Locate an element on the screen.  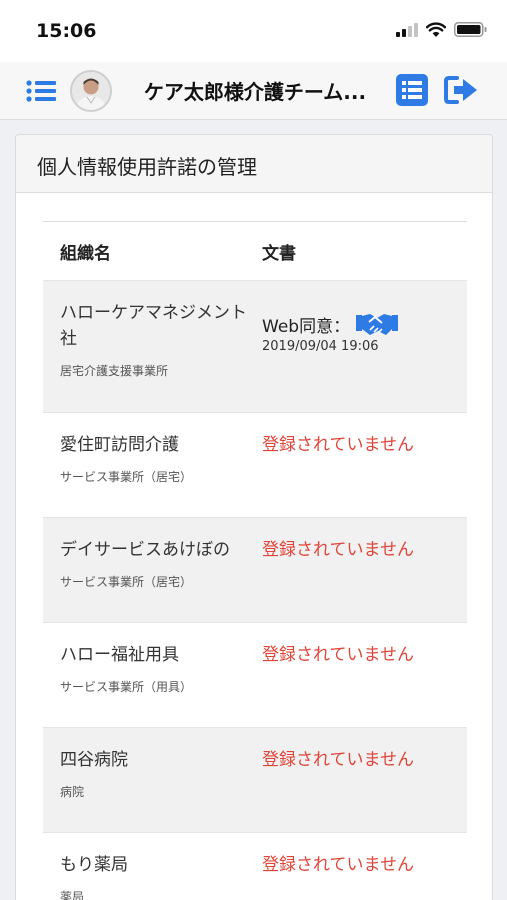
menu-list-icon is located at coordinates (41, 91).